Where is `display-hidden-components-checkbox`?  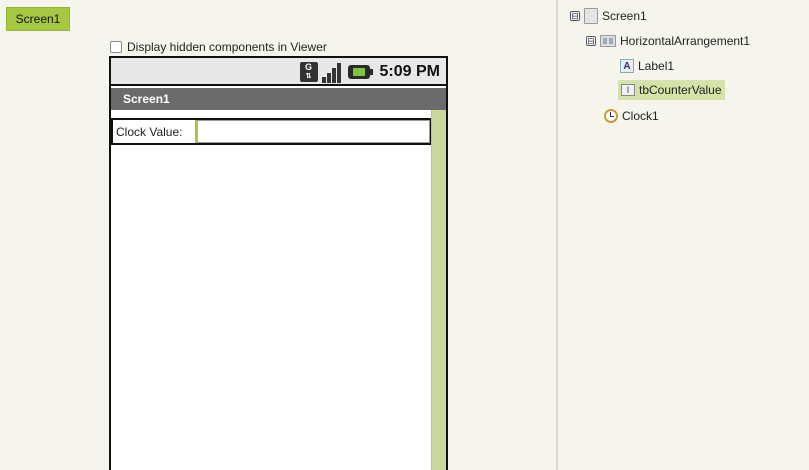
display-hidden-components-checkbox is located at coordinates (116, 47).